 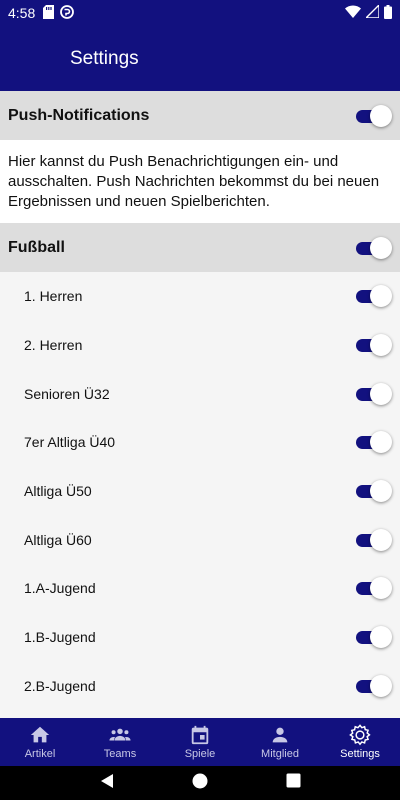 What do you see at coordinates (200, 491) in the screenshot?
I see `team-row: Altliga Ü50` at bounding box center [200, 491].